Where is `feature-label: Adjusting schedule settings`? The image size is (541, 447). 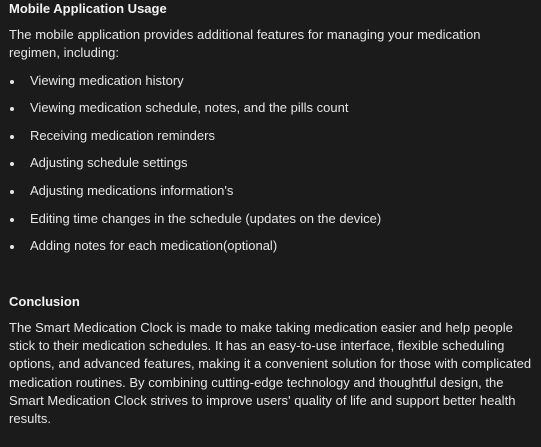 feature-label: Adjusting schedule settings is located at coordinates (109, 163).